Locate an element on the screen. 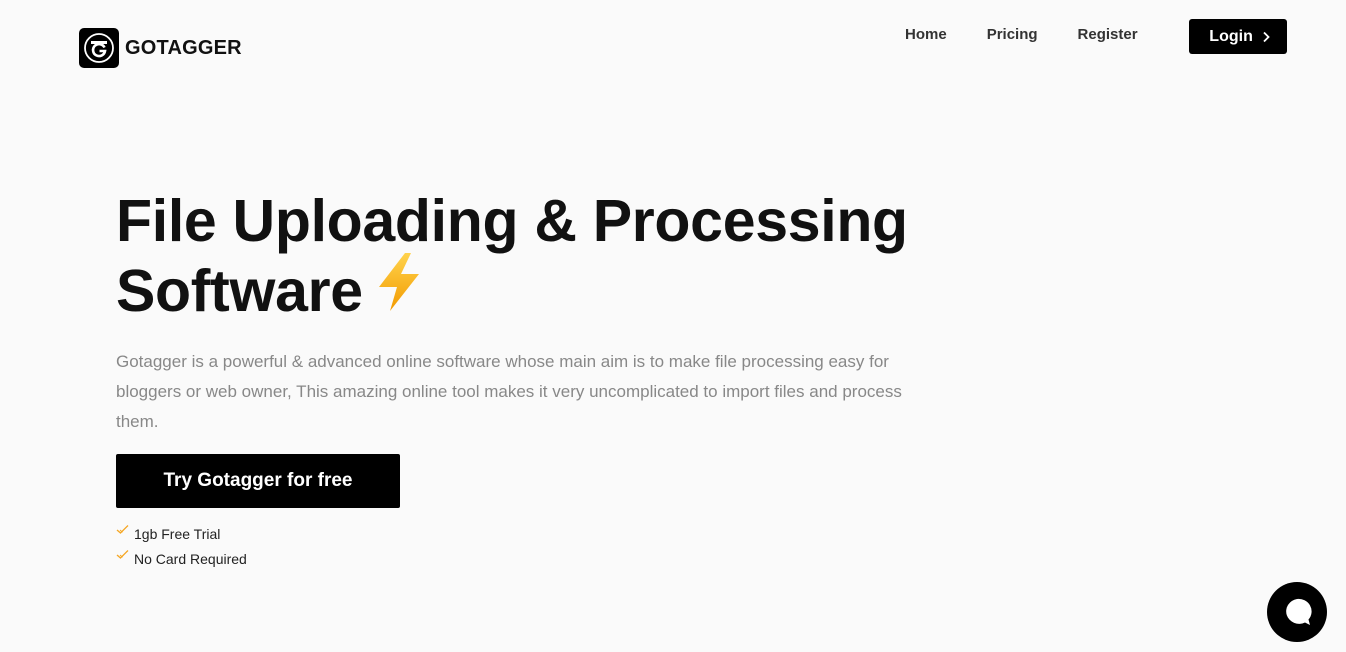  gotagger-logo-icon is located at coordinates (99, 48).